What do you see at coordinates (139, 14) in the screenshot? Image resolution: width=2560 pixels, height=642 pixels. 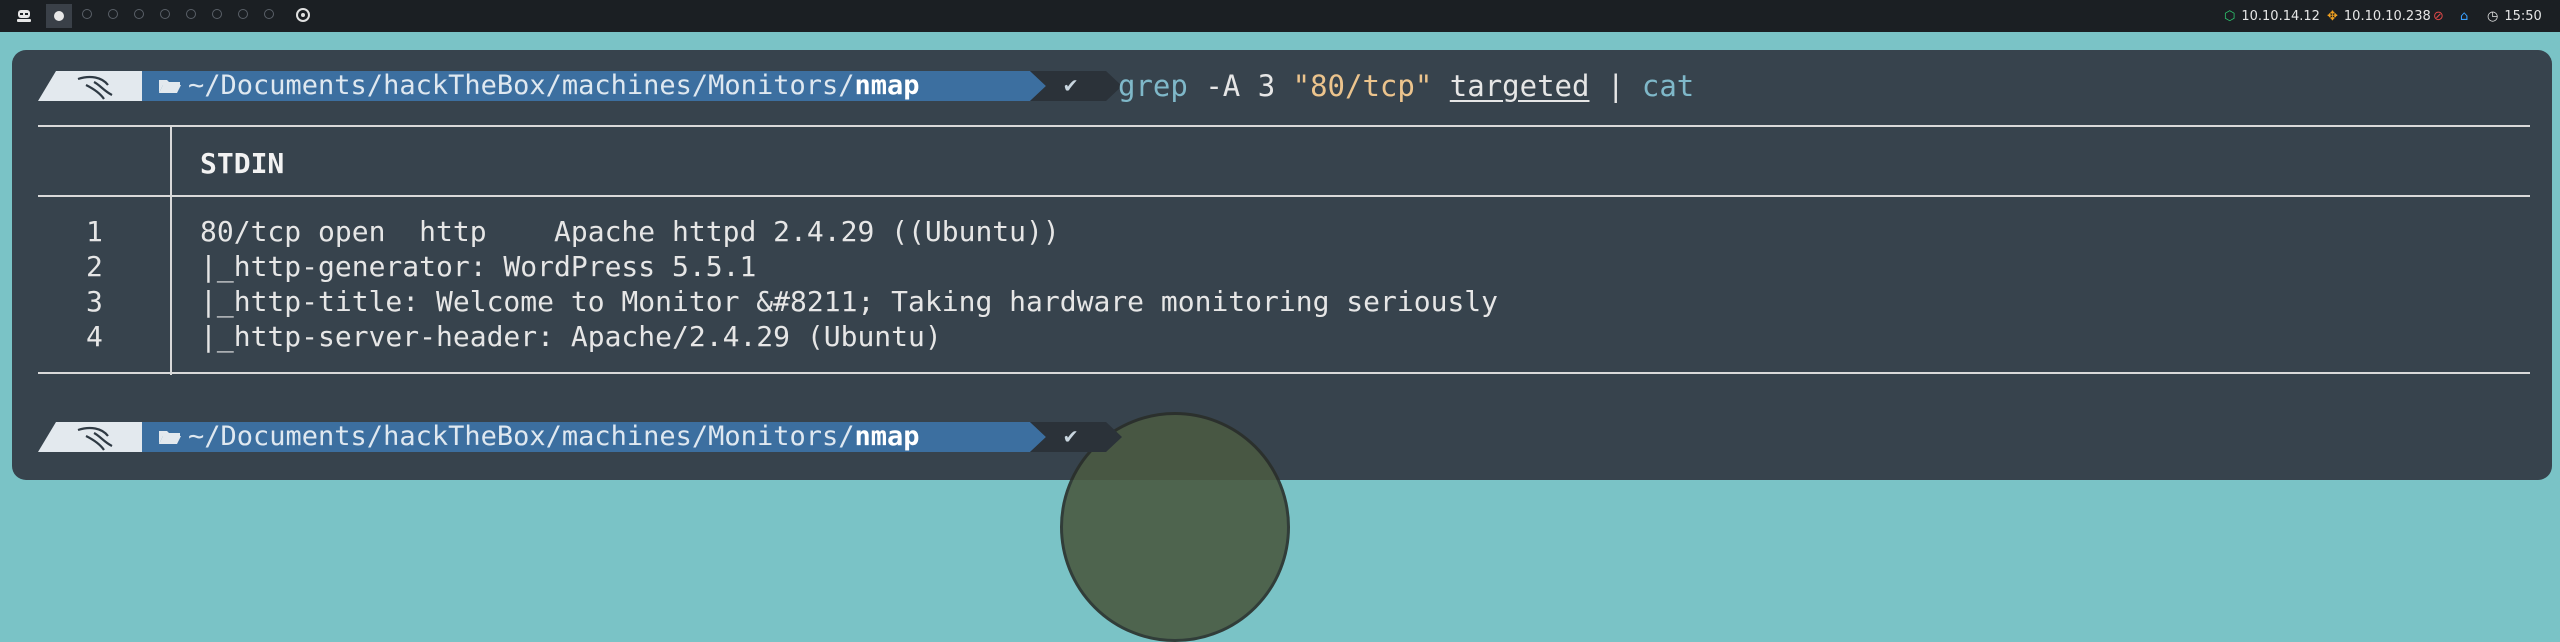 I see `workspace-4-button` at bounding box center [139, 14].